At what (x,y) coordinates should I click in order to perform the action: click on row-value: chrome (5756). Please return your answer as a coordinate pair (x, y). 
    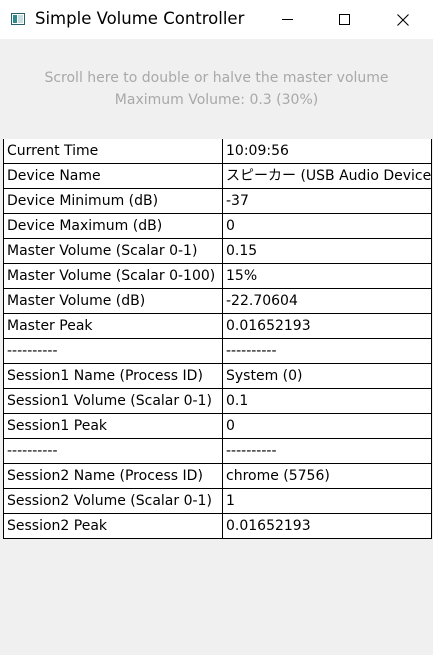
    Looking at the image, I should click on (327, 476).